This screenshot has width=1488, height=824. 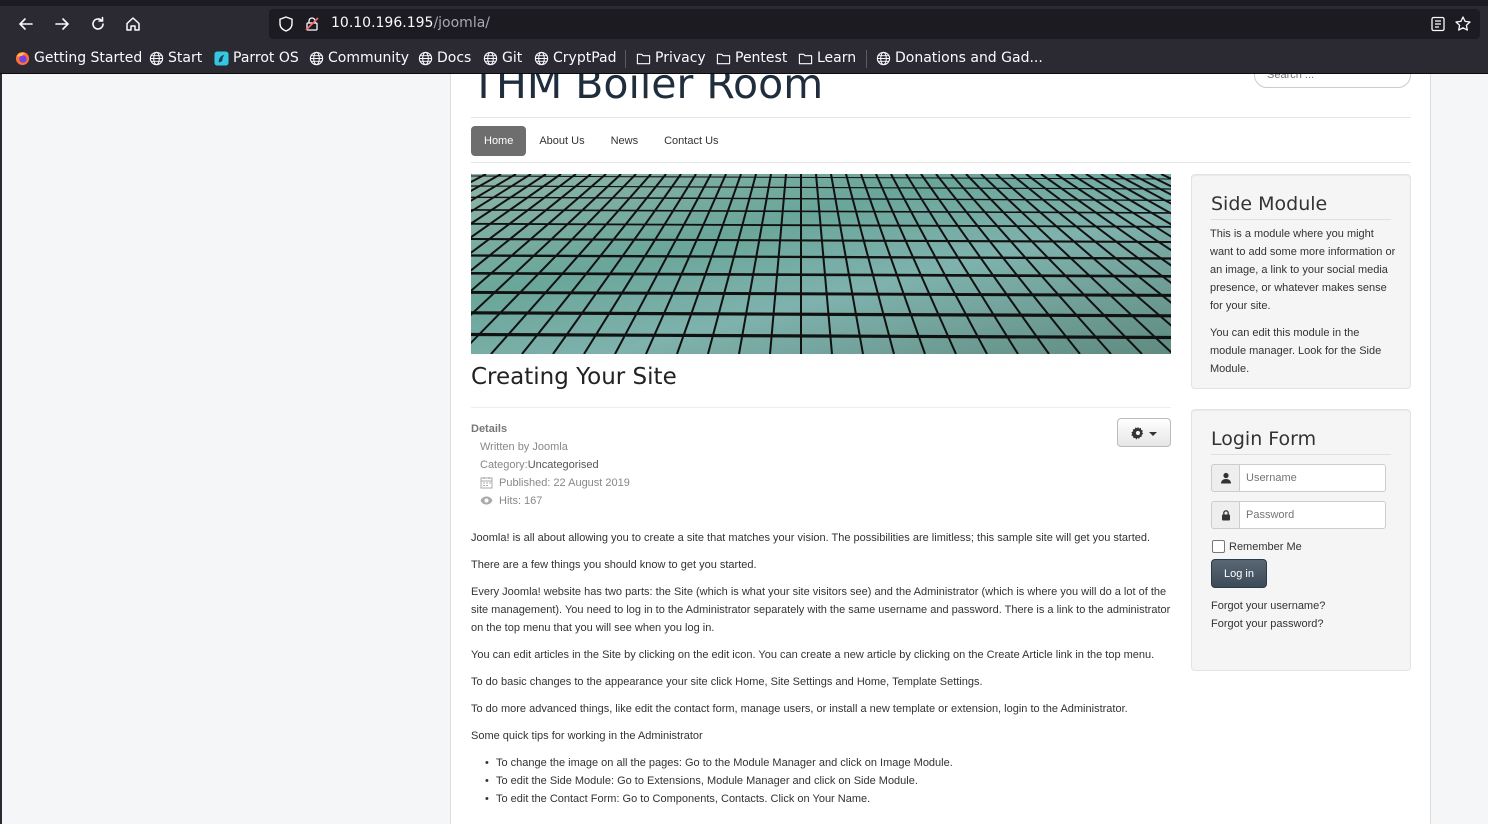 I want to click on article-hits: Hits: 167, so click(x=511, y=500).